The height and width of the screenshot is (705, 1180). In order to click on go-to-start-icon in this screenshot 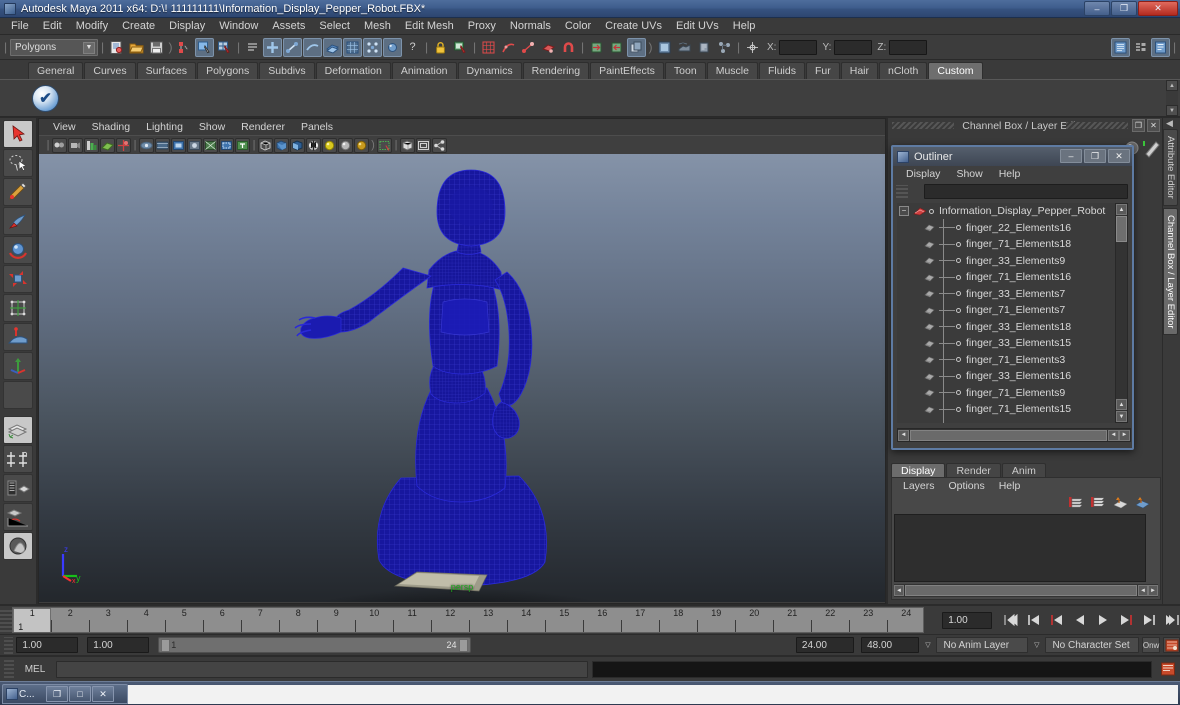, I will do `click(1010, 620)`.